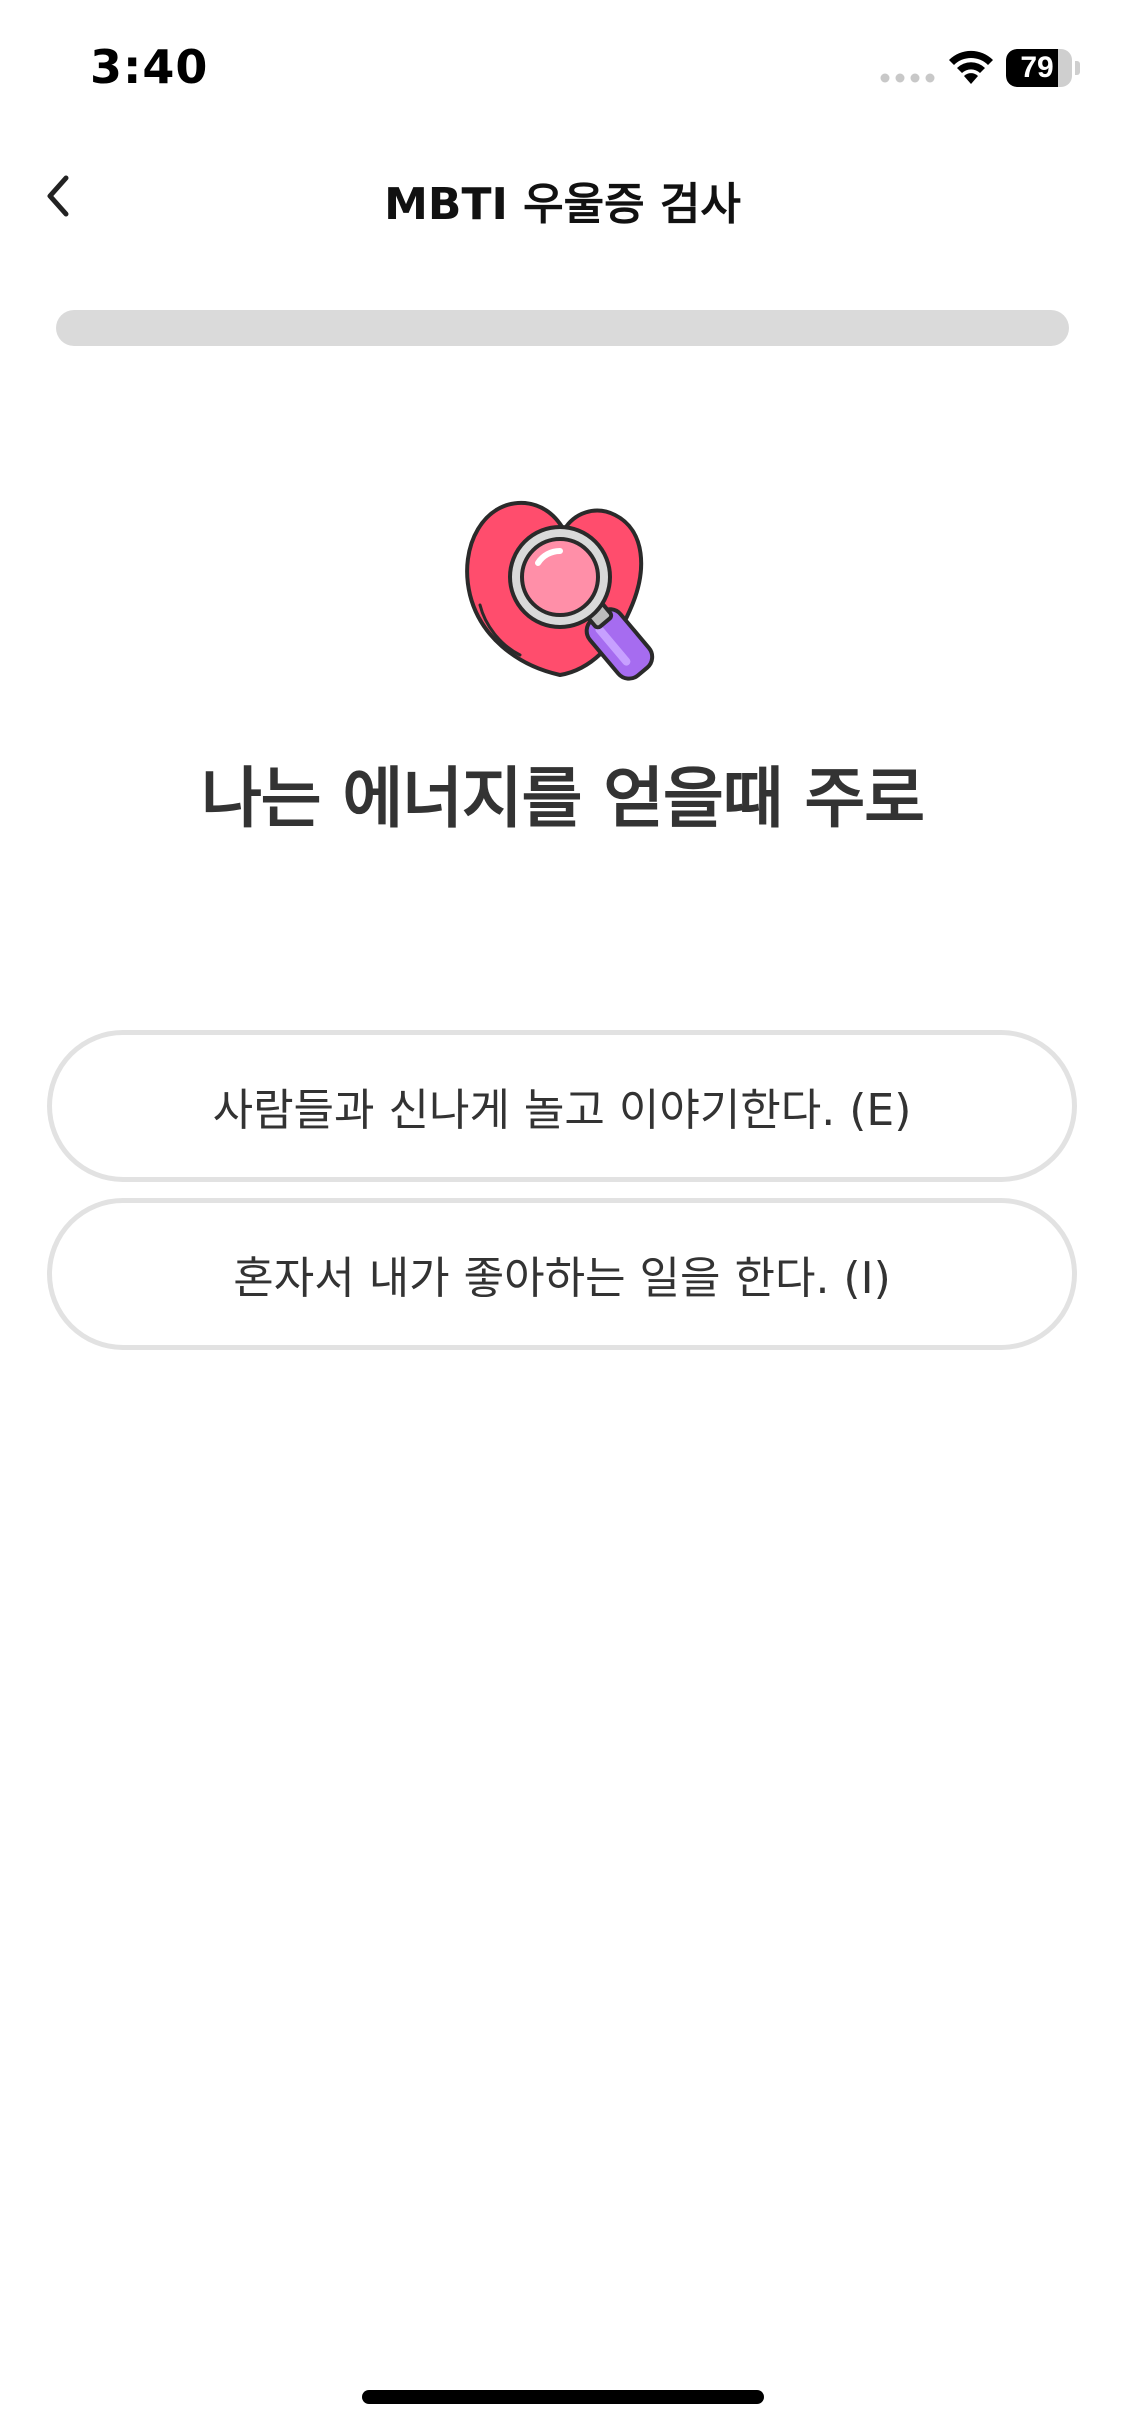 The image size is (1125, 2436). Describe the element at coordinates (907, 78) in the screenshot. I see `signal-dots-icon` at that location.